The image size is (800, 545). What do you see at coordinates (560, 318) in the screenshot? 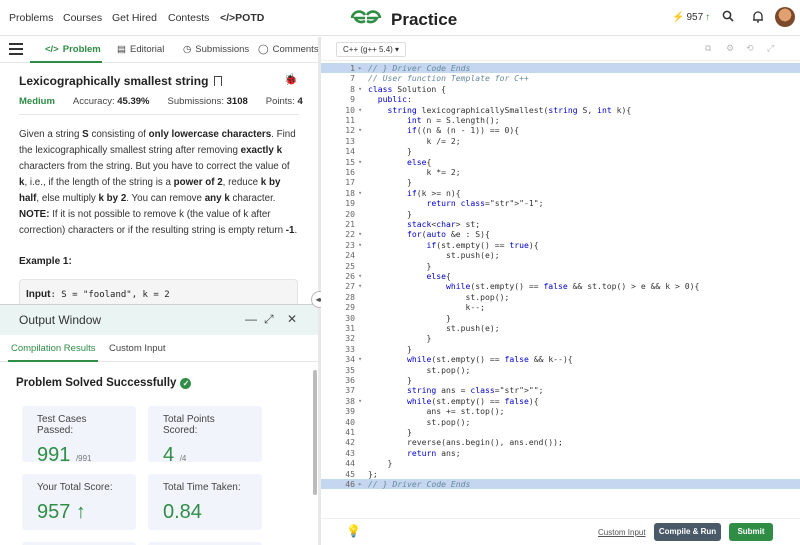
I see `code-line: 30 }` at bounding box center [560, 318].